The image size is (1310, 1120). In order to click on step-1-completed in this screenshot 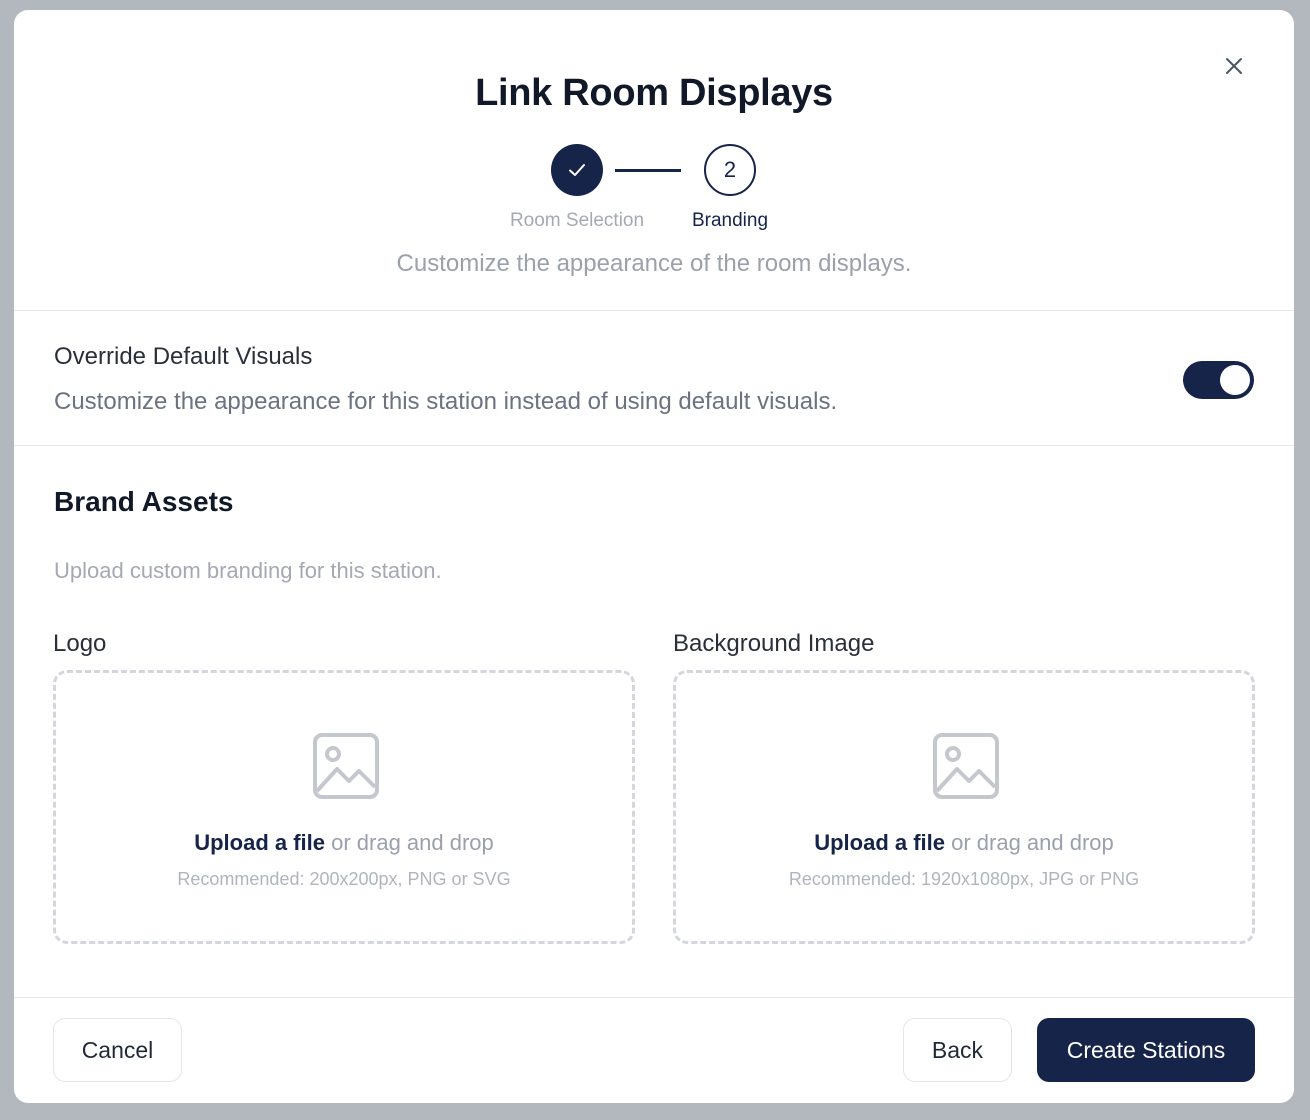, I will do `click(577, 170)`.